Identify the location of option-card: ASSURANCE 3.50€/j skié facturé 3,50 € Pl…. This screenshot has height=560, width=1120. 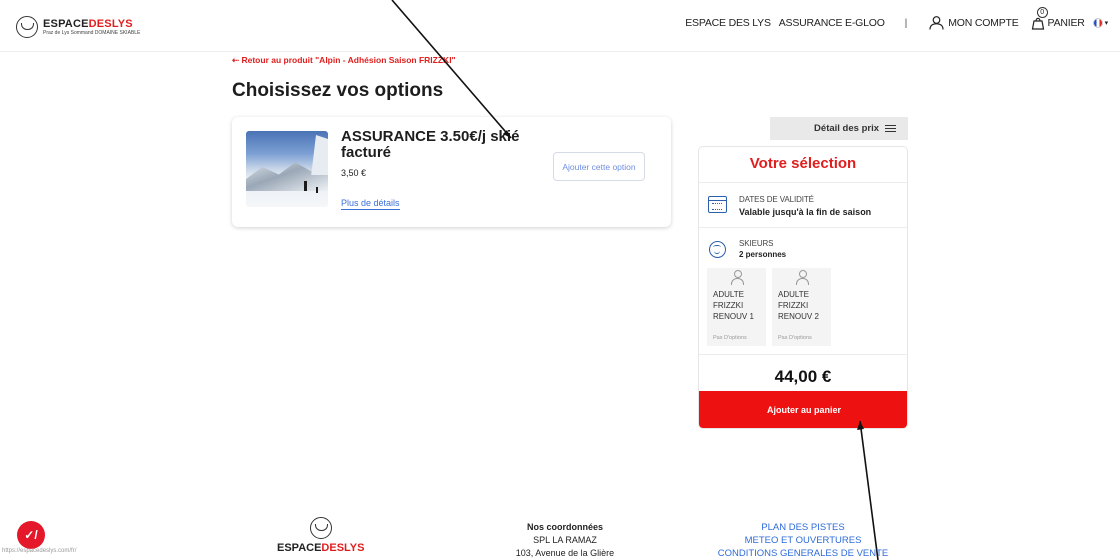
(451, 172).